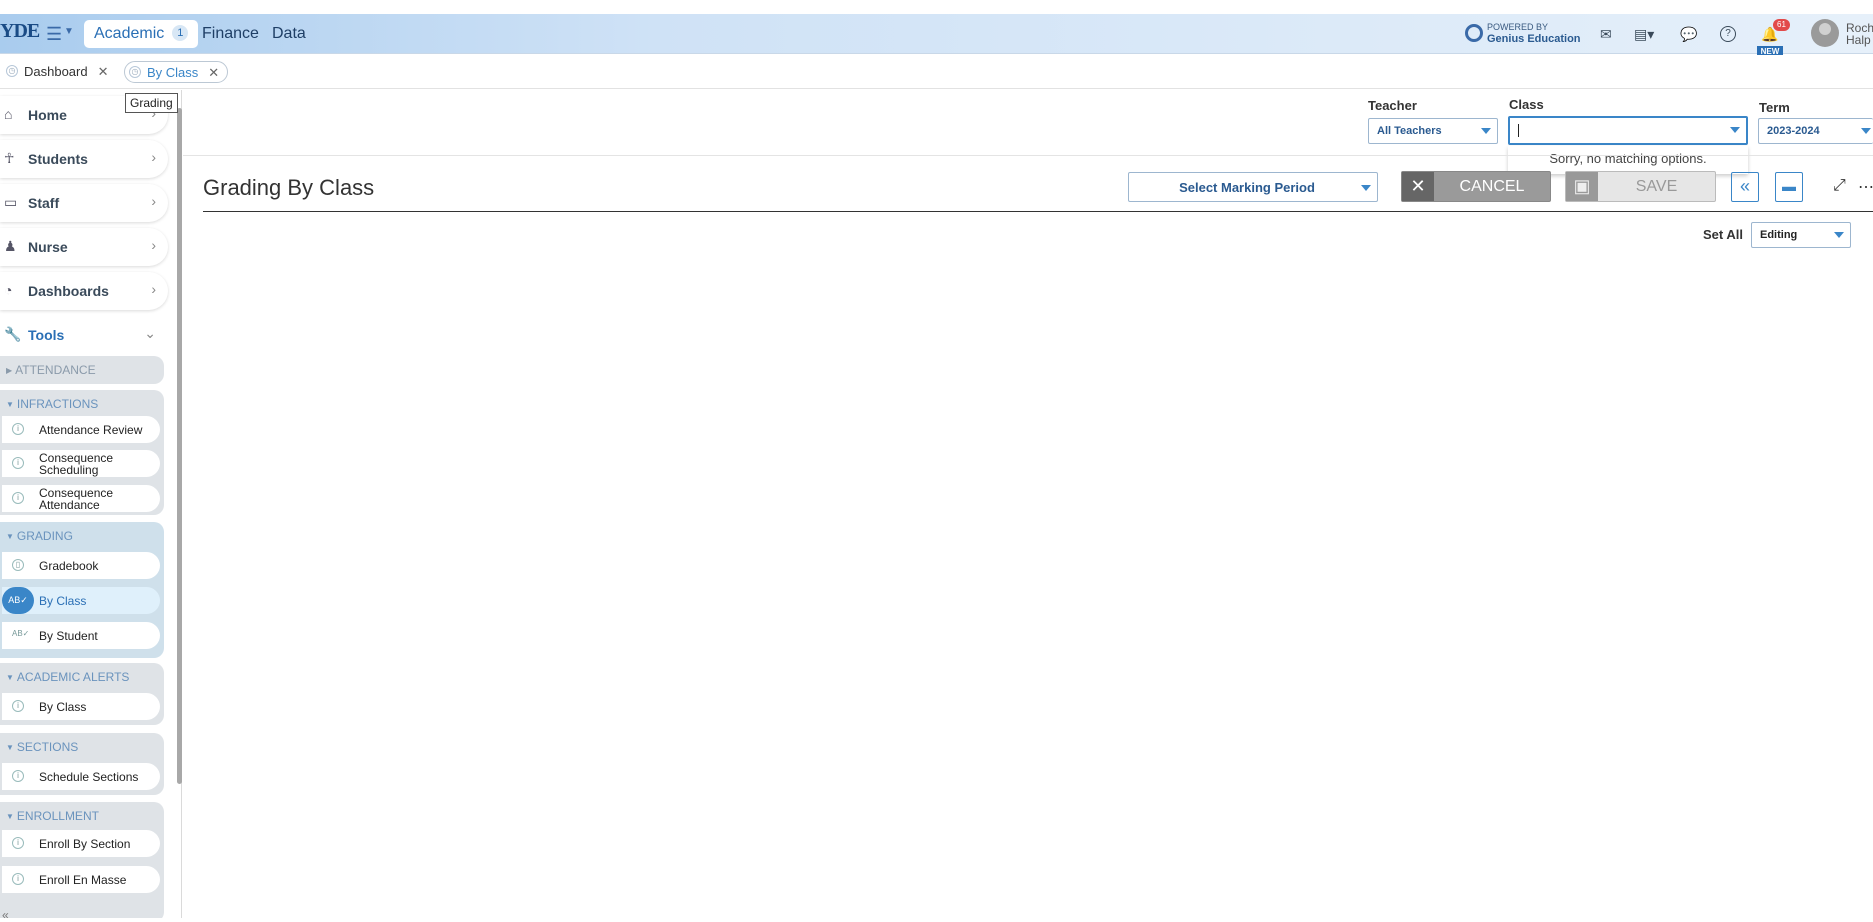 This screenshot has width=1873, height=922. I want to click on powered-by-text: POWERED BY, so click(1518, 27).